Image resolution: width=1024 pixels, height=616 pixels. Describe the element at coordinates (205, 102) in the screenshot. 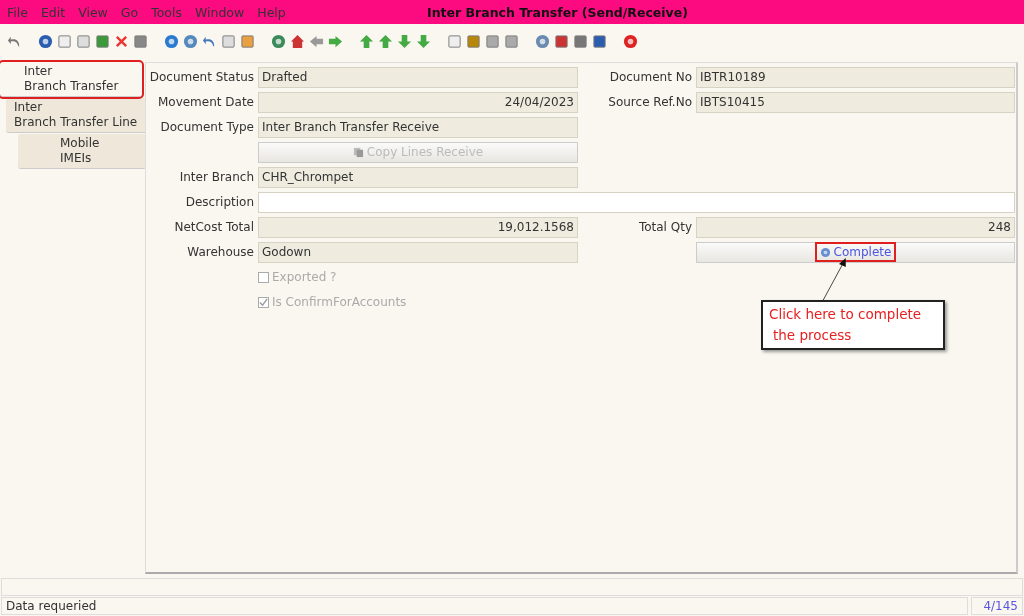

I see `field-label: Movement Date` at that location.